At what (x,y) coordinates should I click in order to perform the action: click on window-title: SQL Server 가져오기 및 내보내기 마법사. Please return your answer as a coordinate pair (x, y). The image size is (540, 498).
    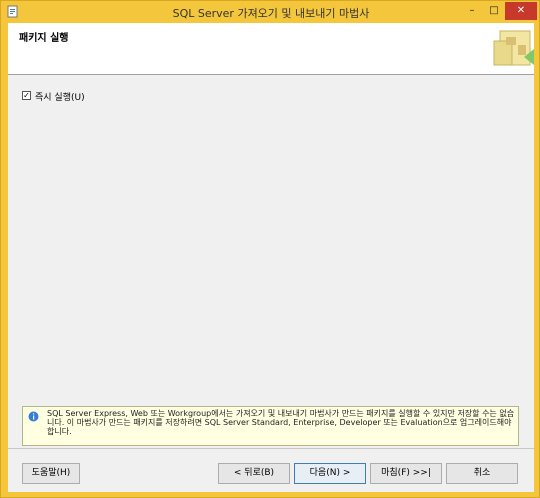
    Looking at the image, I should click on (271, 13).